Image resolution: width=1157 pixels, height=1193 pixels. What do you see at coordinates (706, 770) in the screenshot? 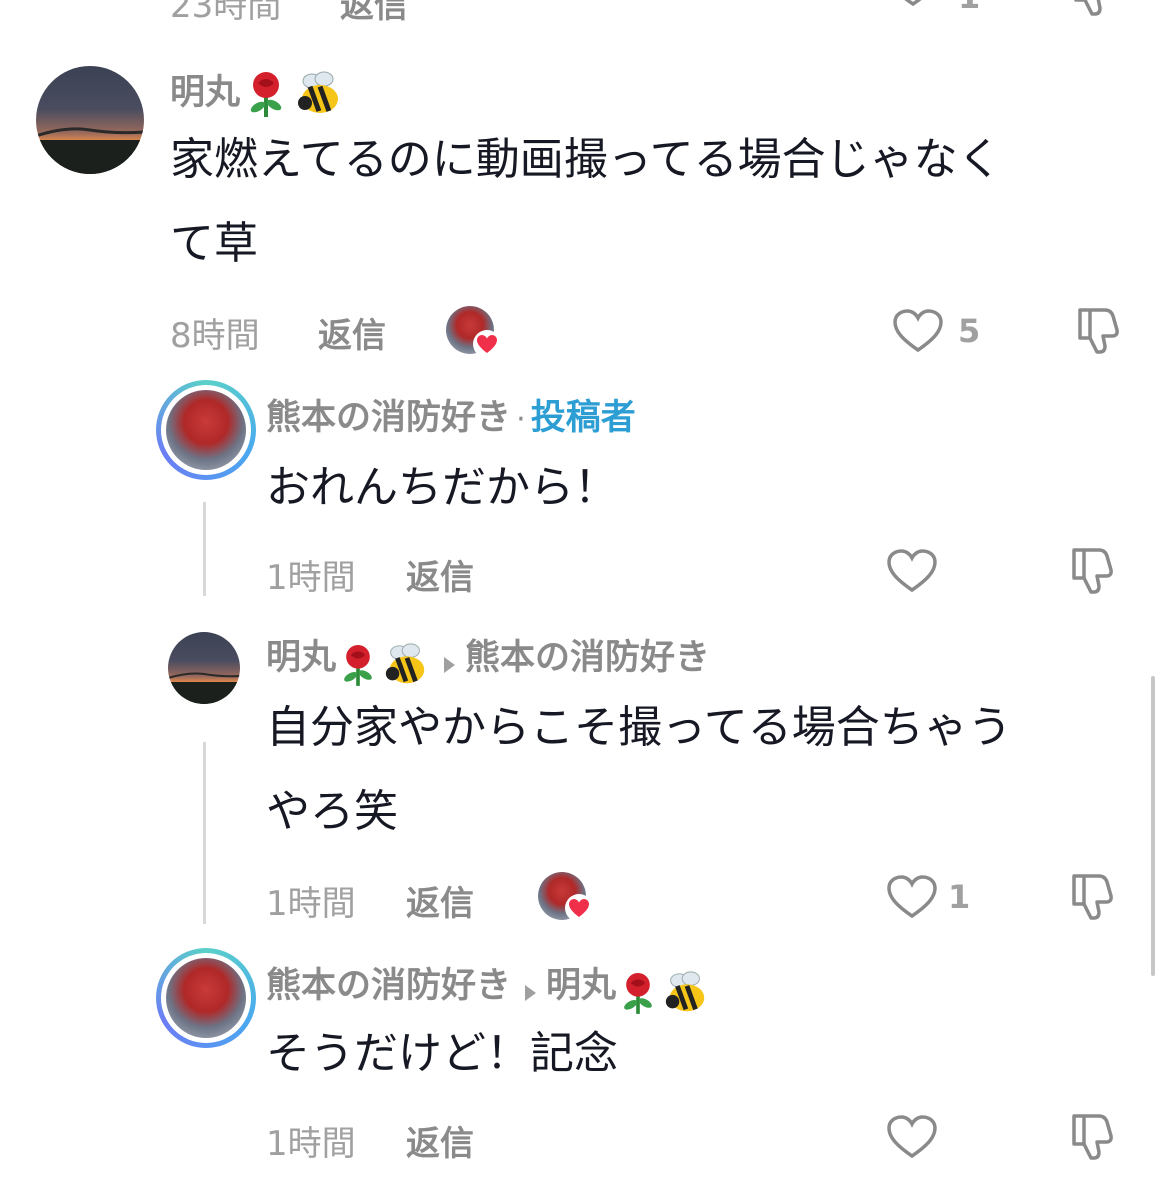
I see `reply-text: 自分家やからこそ撮ってる場合ちゃう やろ笑` at bounding box center [706, 770].